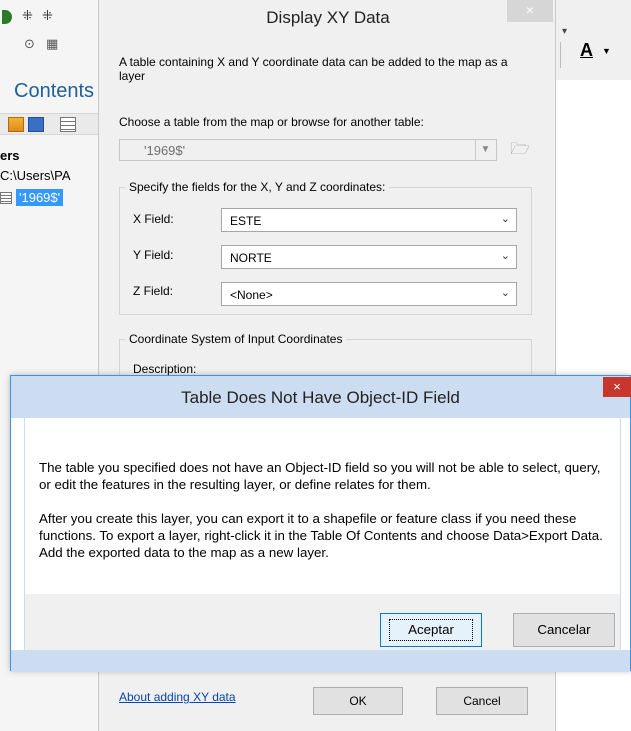 The image size is (631, 731). Describe the element at coordinates (10, 155) in the screenshot. I see `toc-layers-label: ers` at that location.